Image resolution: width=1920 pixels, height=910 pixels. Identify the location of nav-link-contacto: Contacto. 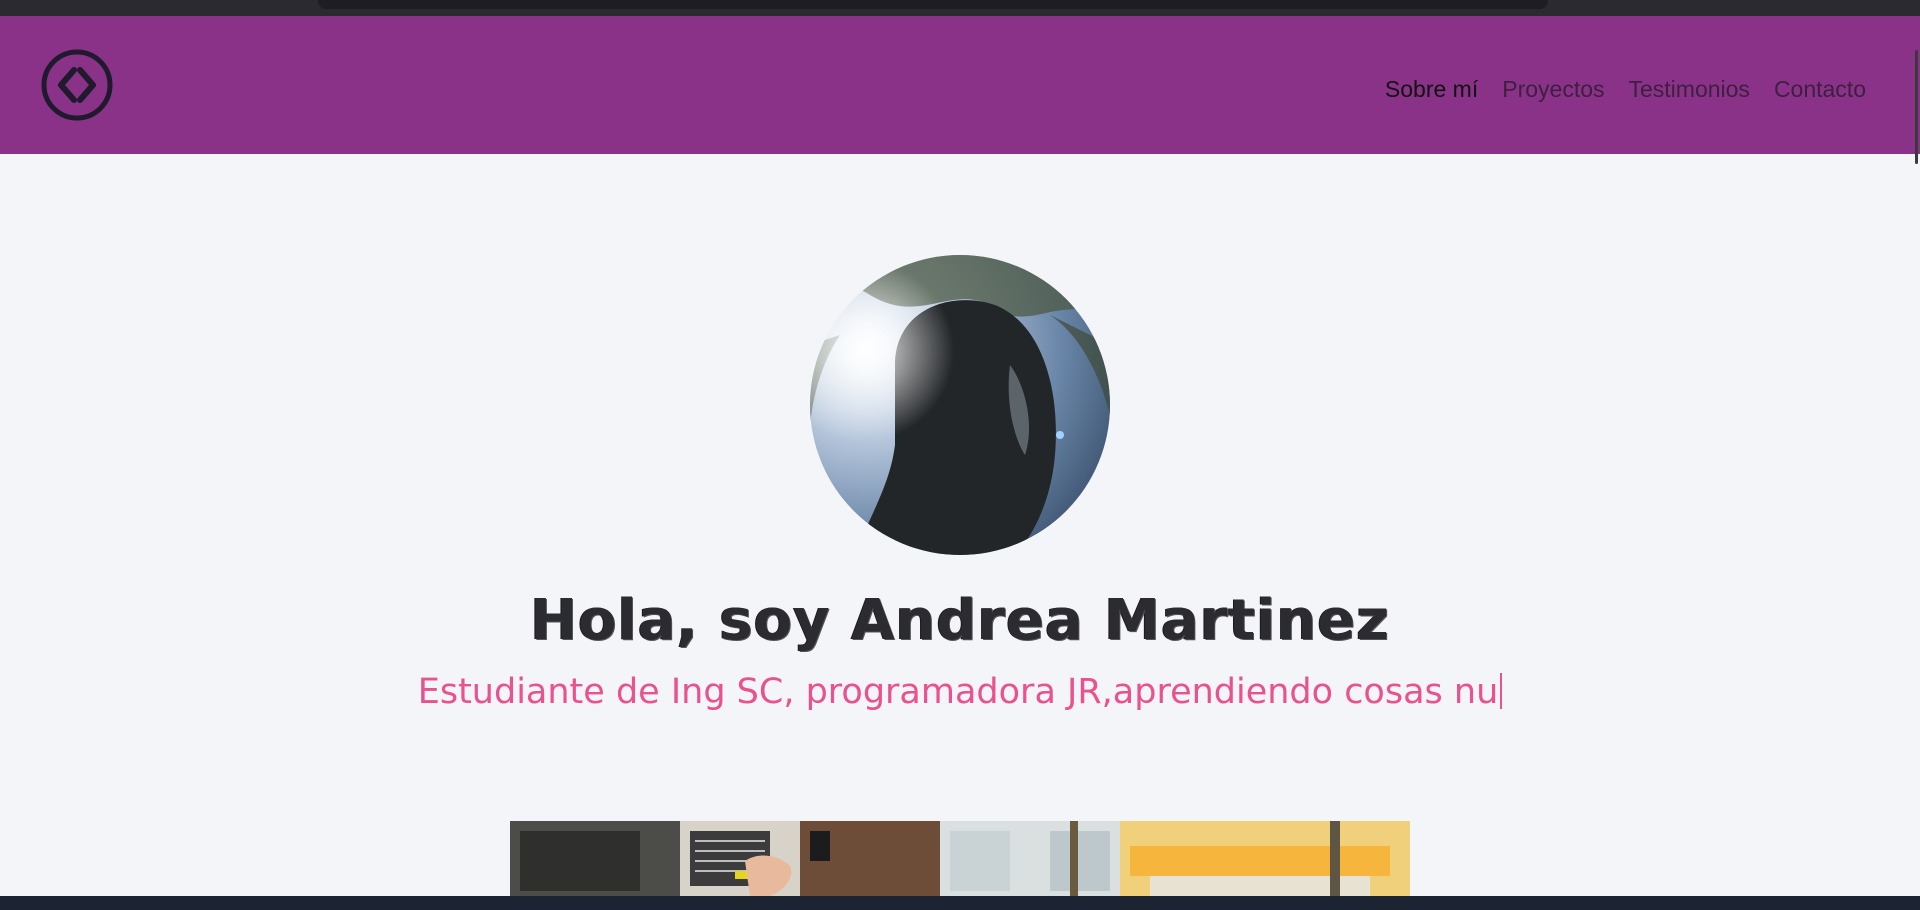
(1820, 89).